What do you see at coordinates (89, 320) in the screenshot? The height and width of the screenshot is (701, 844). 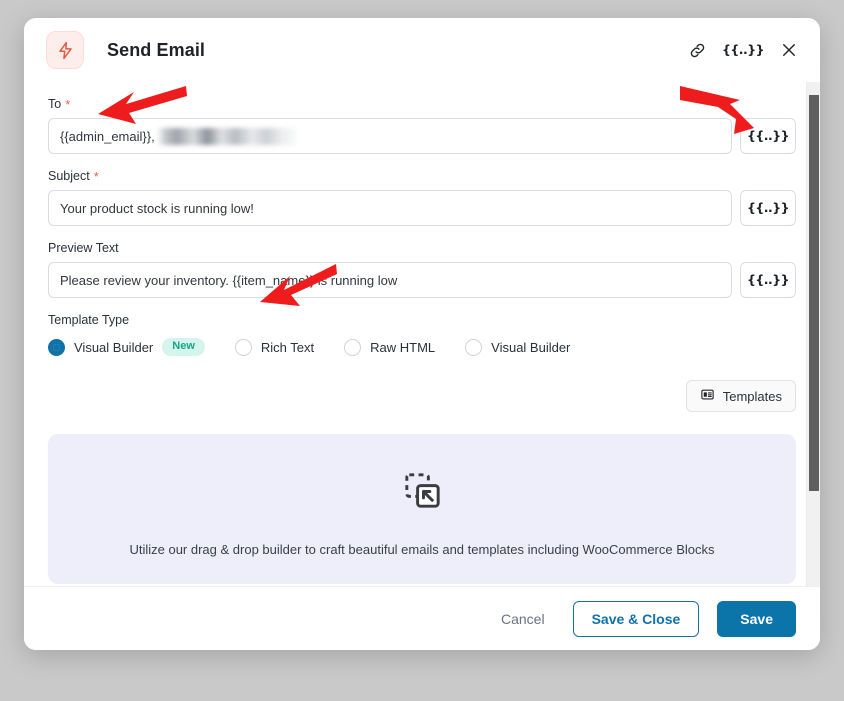 I see `template-type-label: Template Type` at bounding box center [89, 320].